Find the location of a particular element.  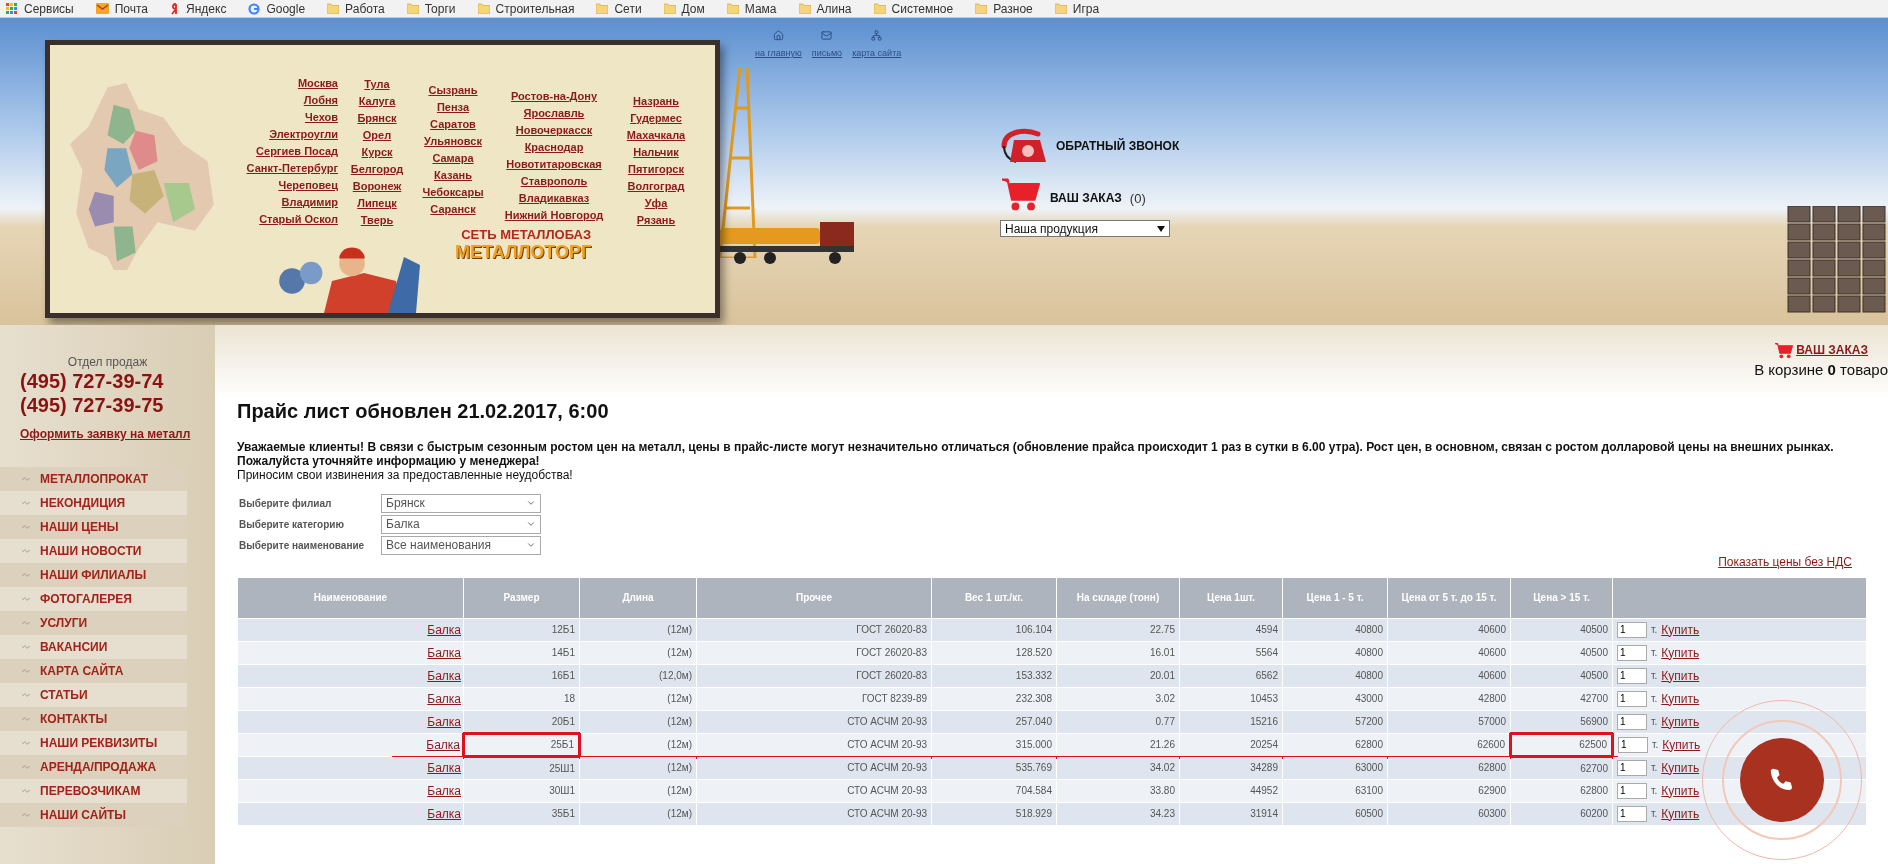

city-link: Ростов-на-Дону is located at coordinates (554, 96).